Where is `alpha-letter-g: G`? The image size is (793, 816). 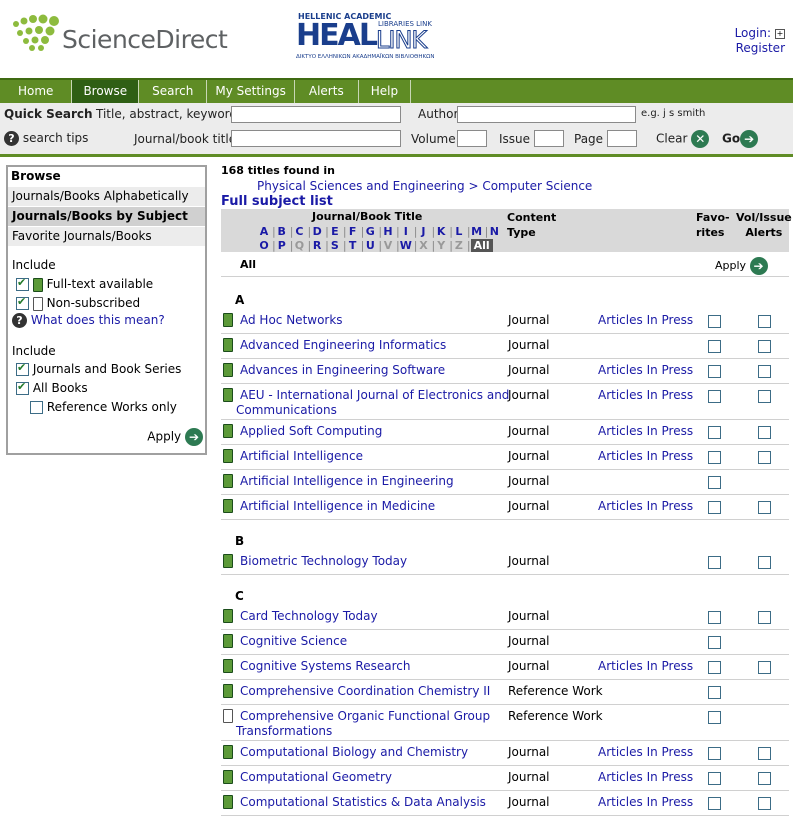
alpha-letter-g: G is located at coordinates (370, 231).